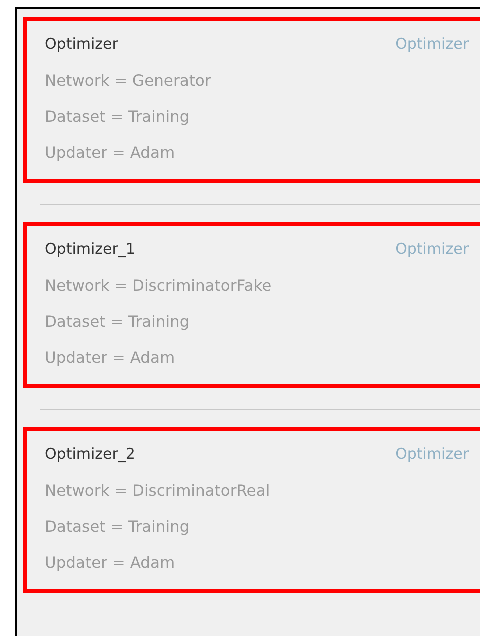  I want to click on optimizer-name: Optimizer_1, so click(90, 249).